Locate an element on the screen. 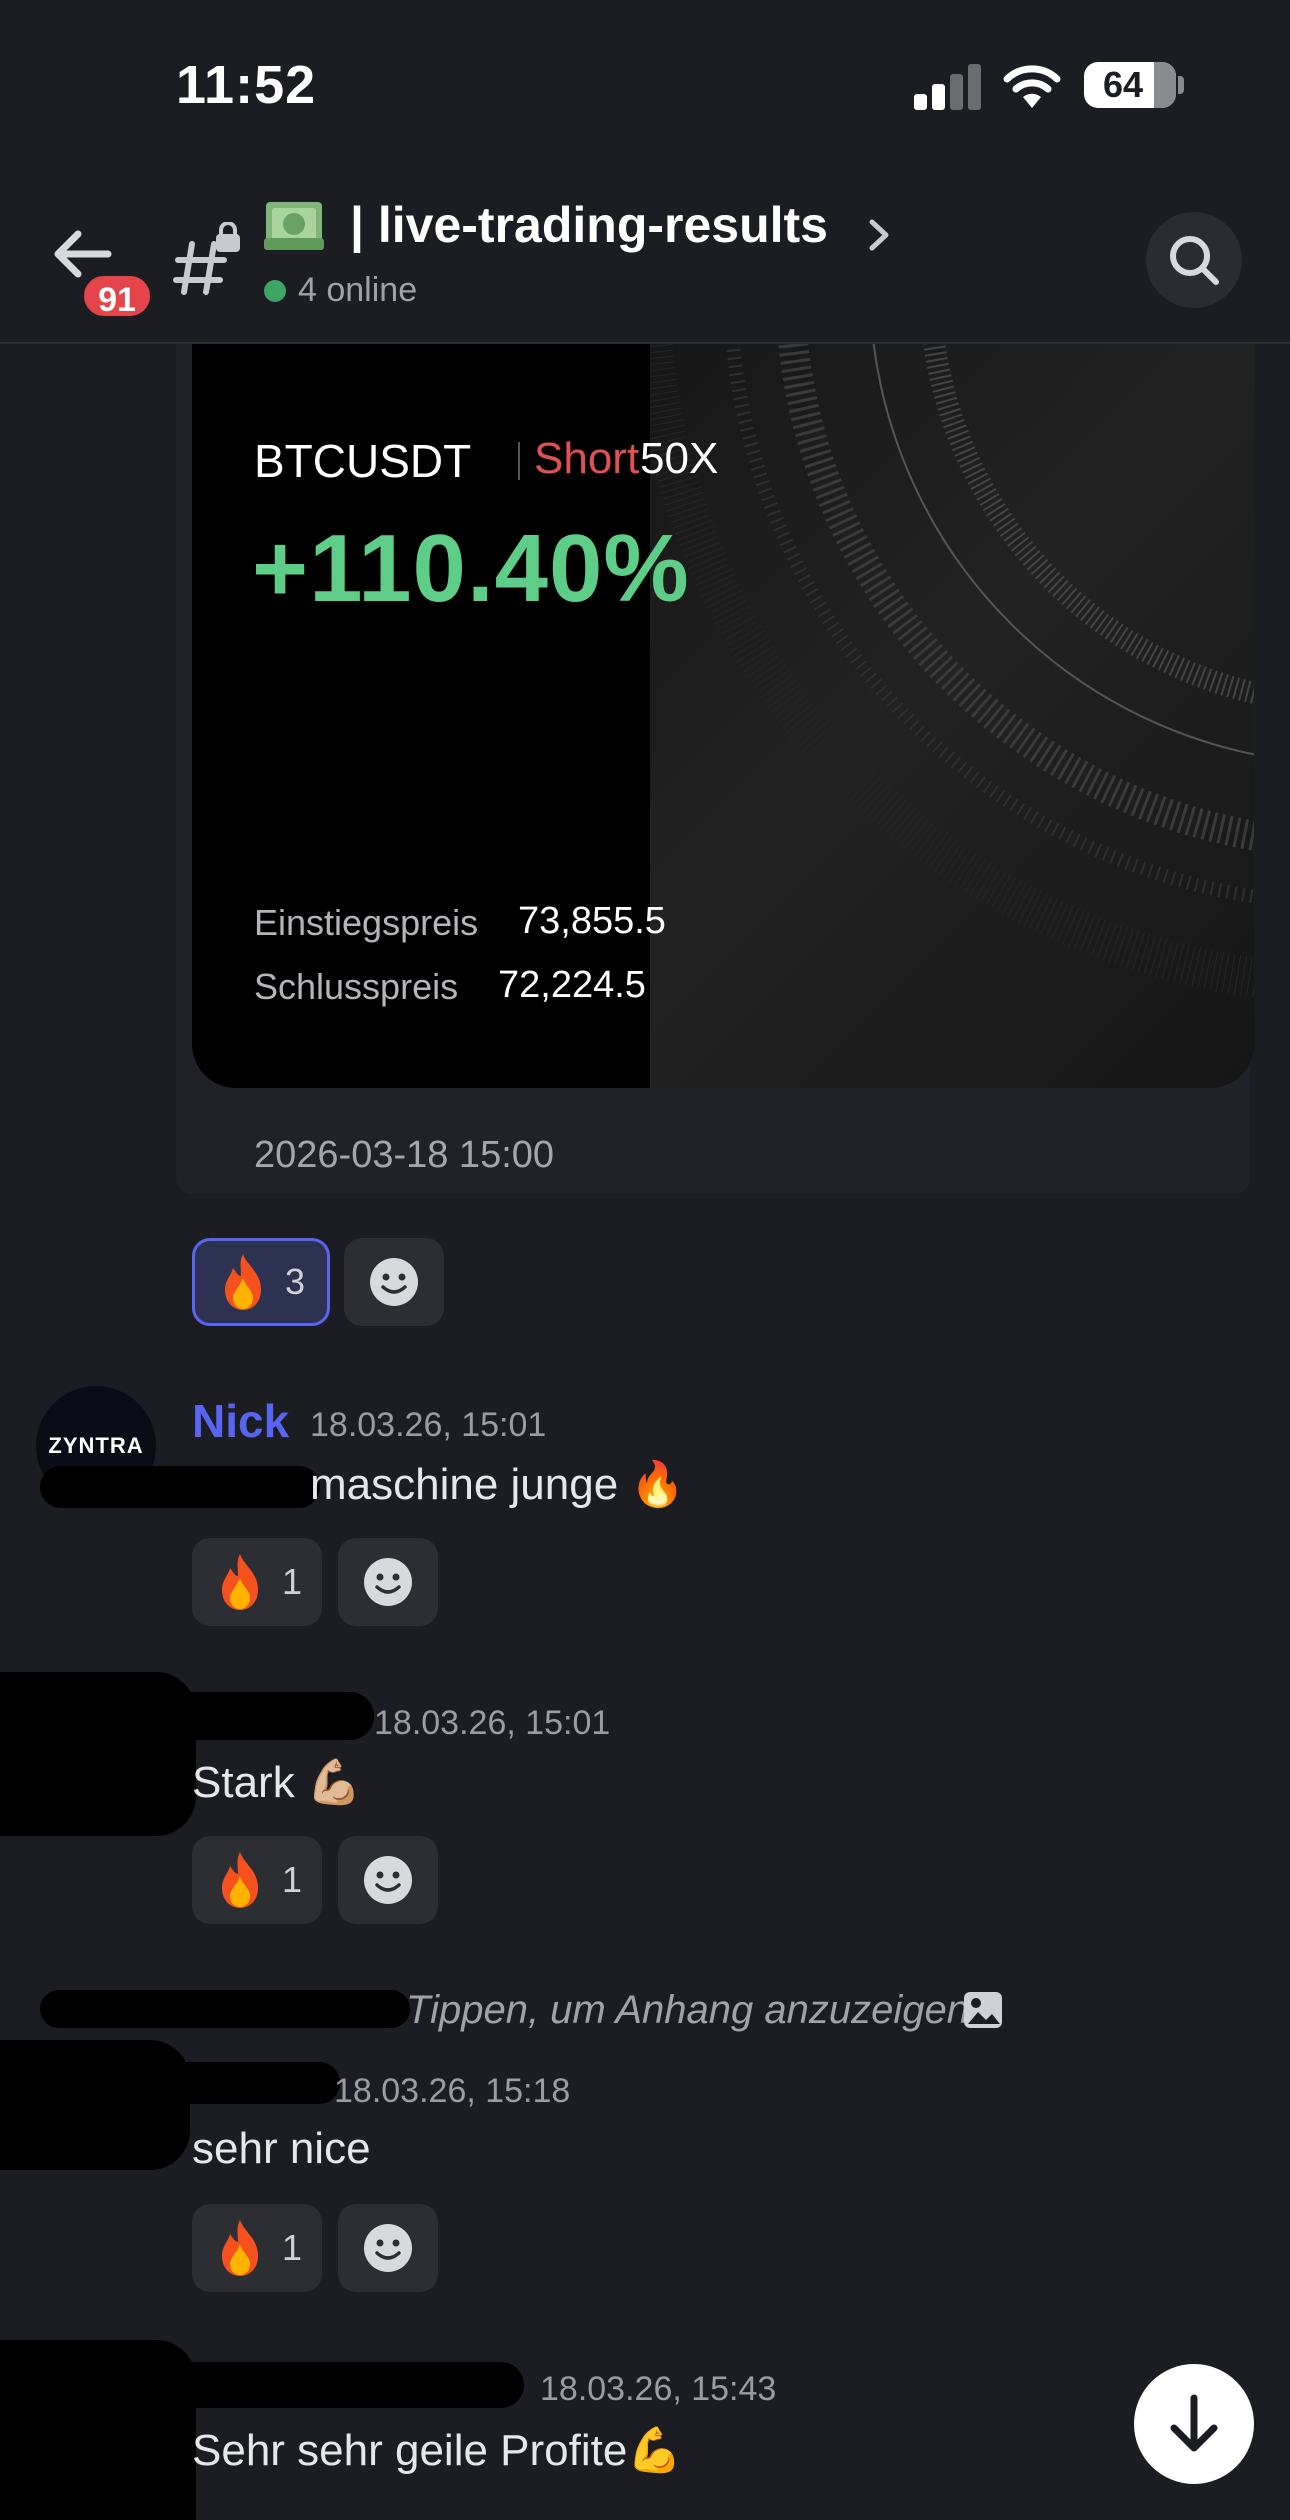  redaction-scribble is located at coordinates (180, 1487).